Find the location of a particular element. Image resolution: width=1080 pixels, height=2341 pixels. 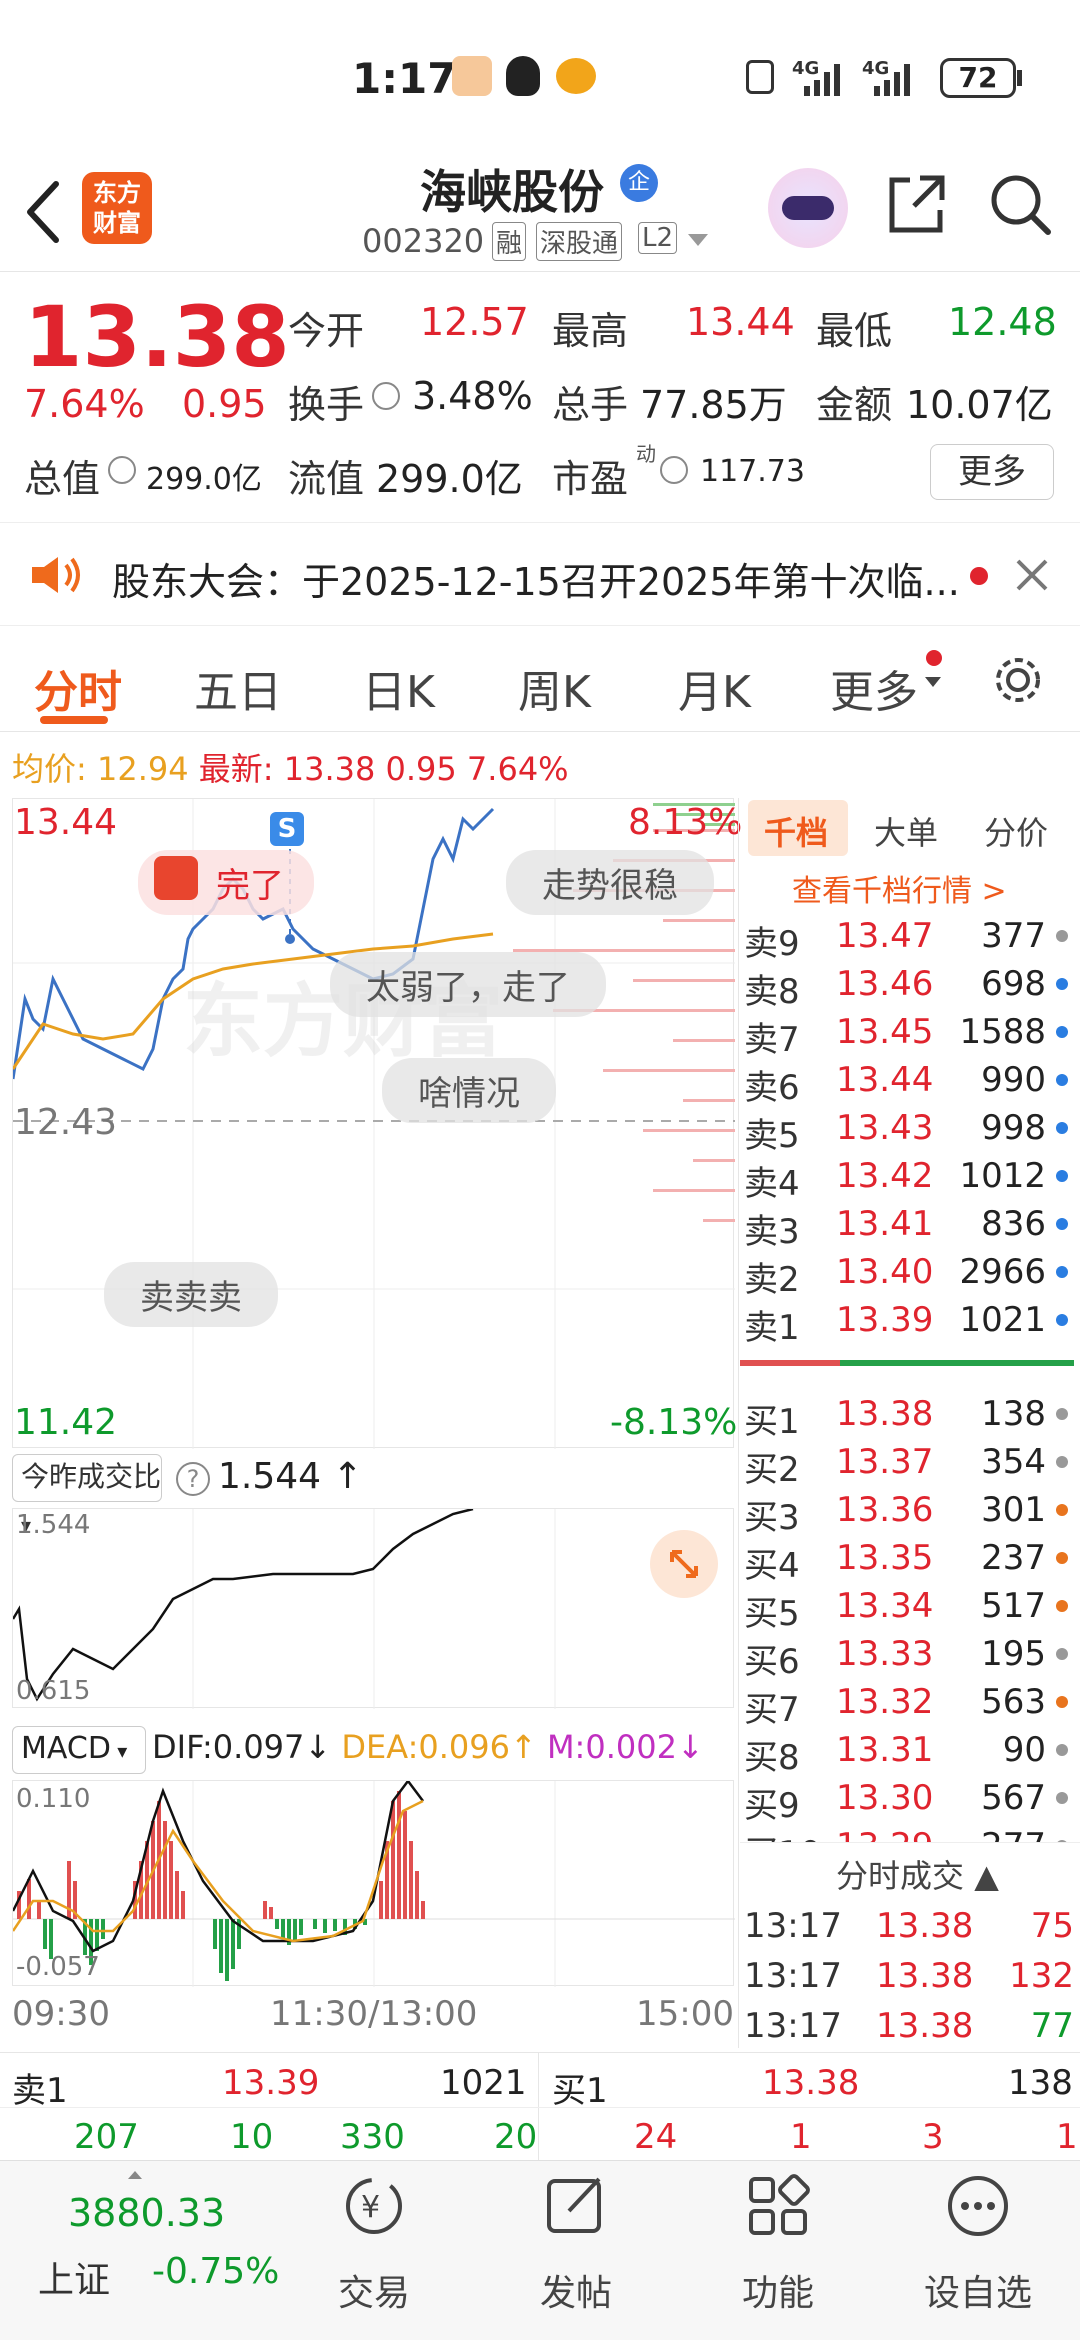

buy-level: 买4 is located at coordinates (772, 1566).